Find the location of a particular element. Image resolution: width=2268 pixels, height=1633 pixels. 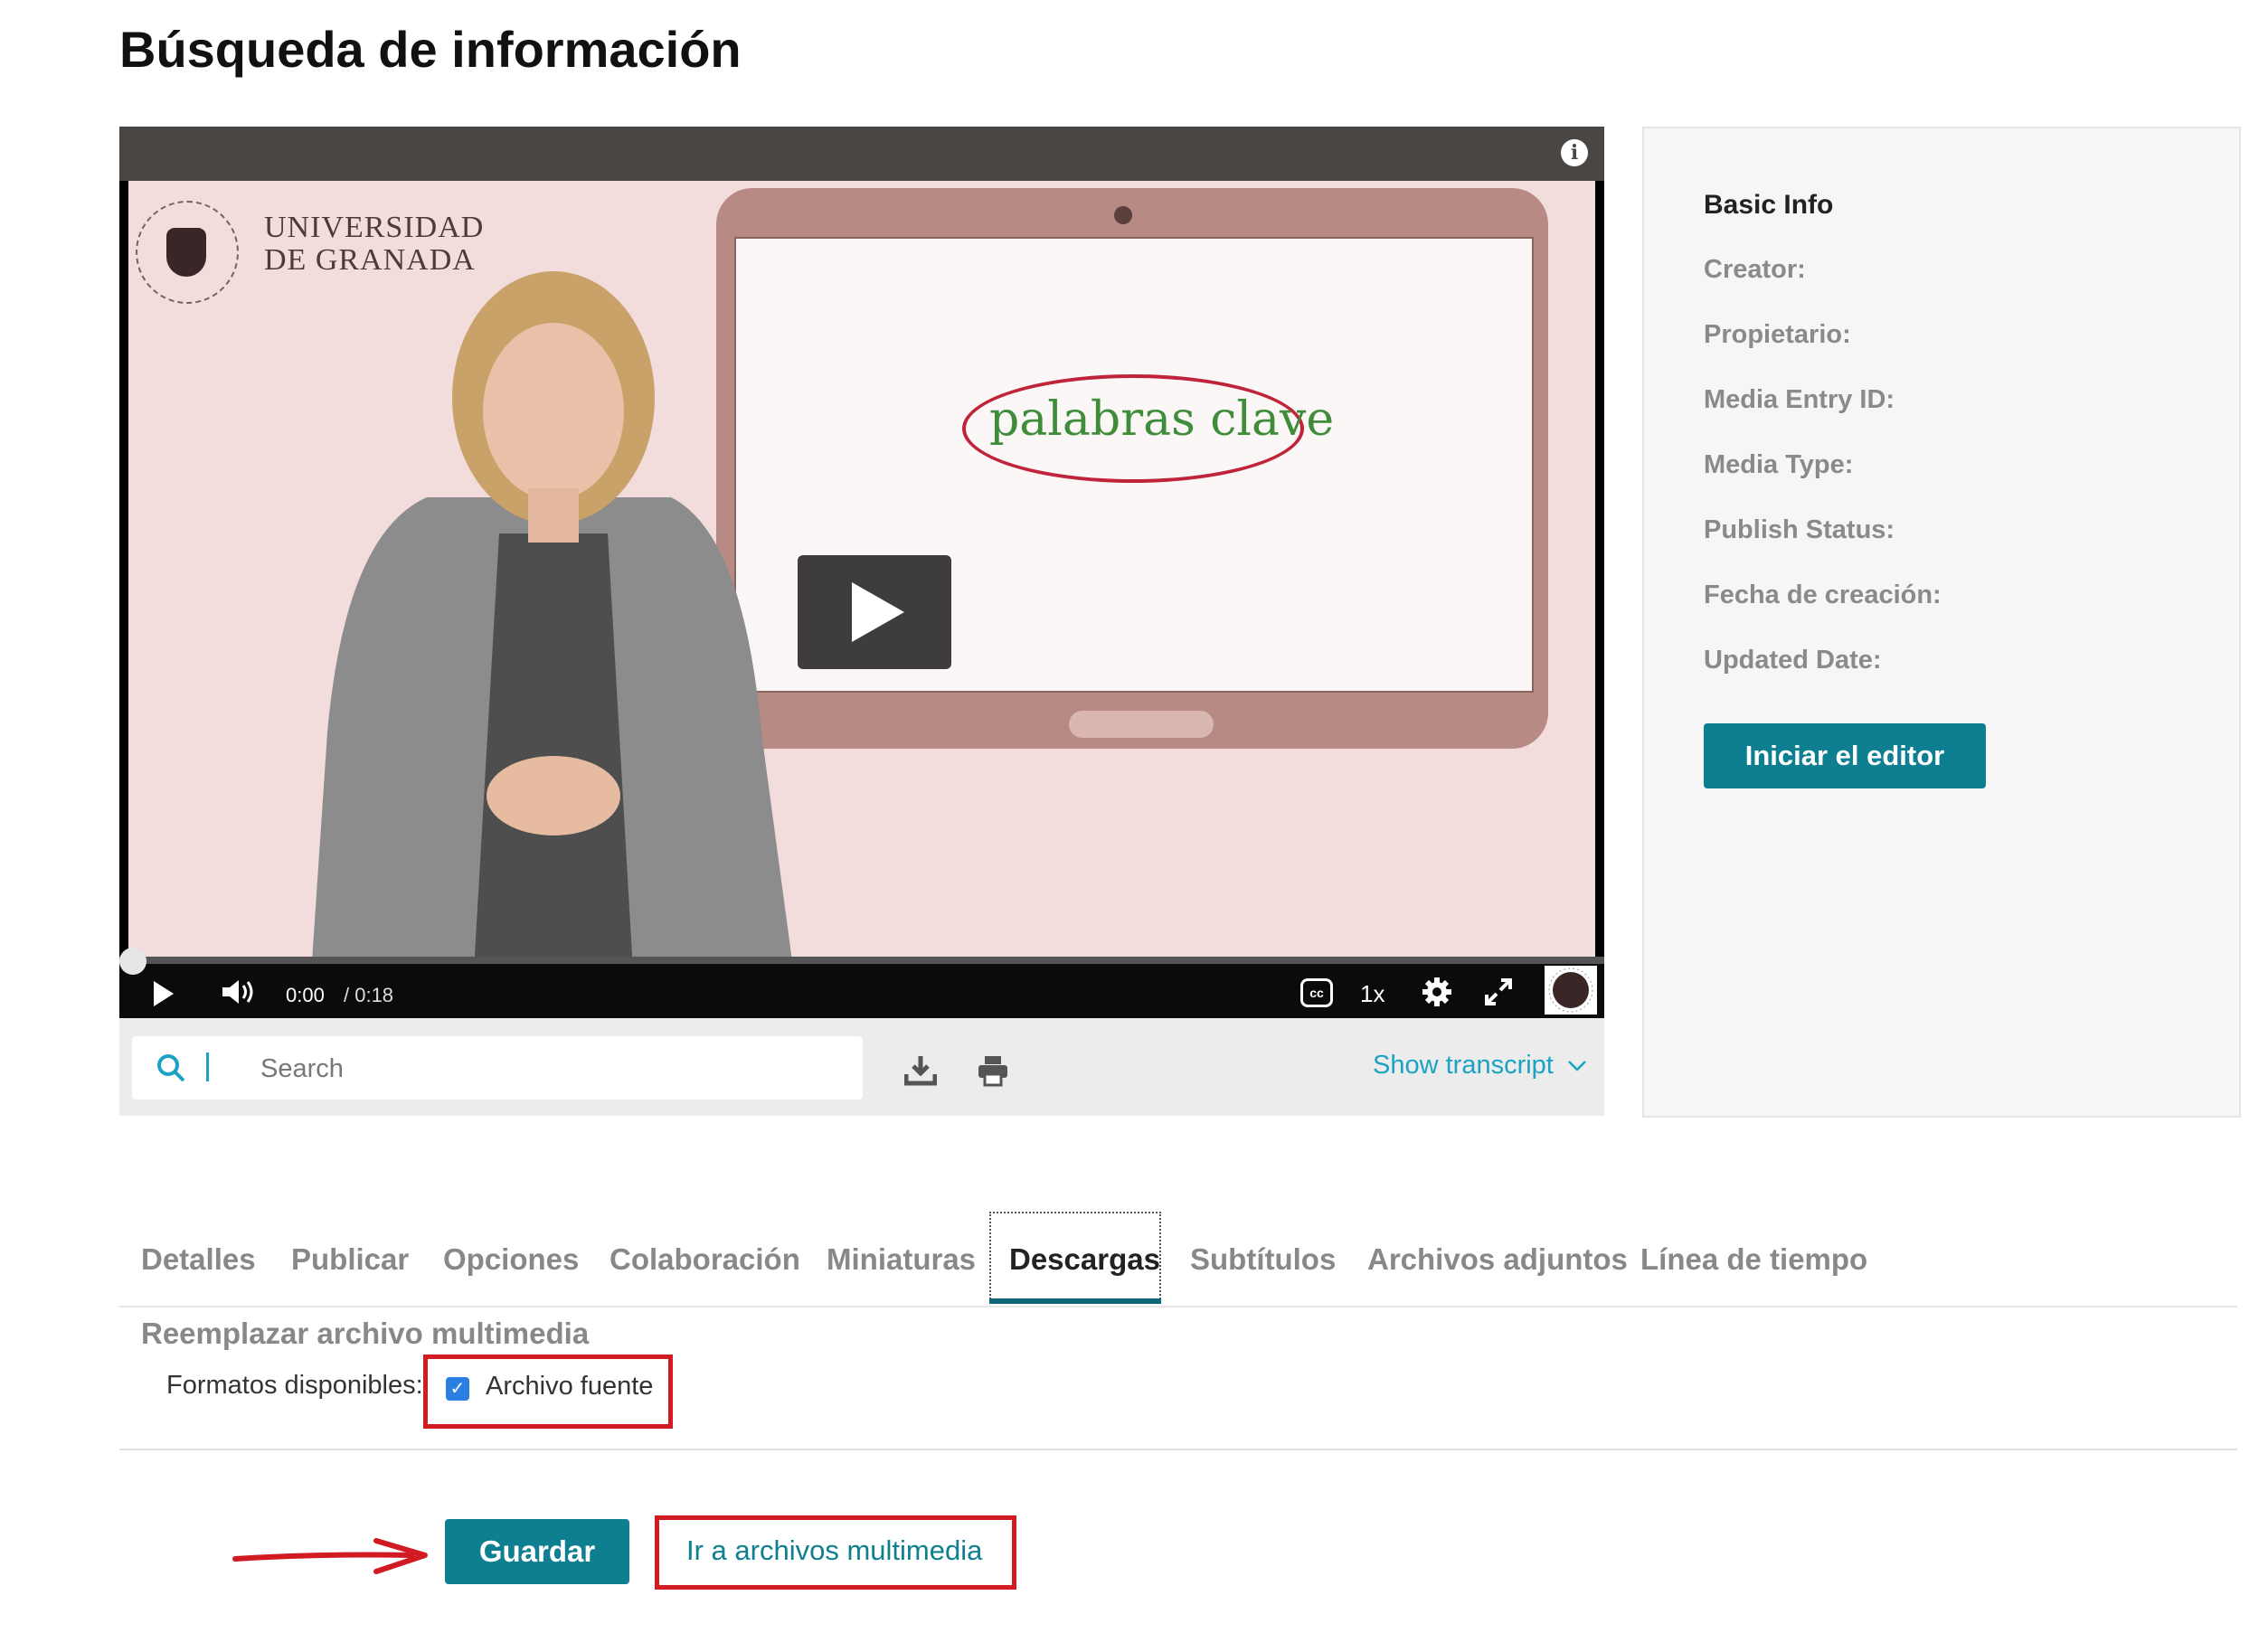

time-current: 0:00 is located at coordinates (305, 995).